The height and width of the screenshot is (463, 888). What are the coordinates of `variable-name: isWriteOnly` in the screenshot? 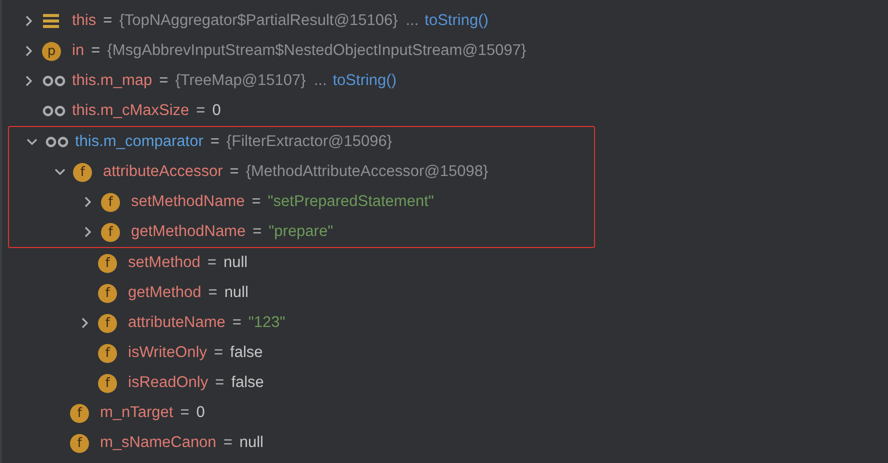 It's located at (167, 353).